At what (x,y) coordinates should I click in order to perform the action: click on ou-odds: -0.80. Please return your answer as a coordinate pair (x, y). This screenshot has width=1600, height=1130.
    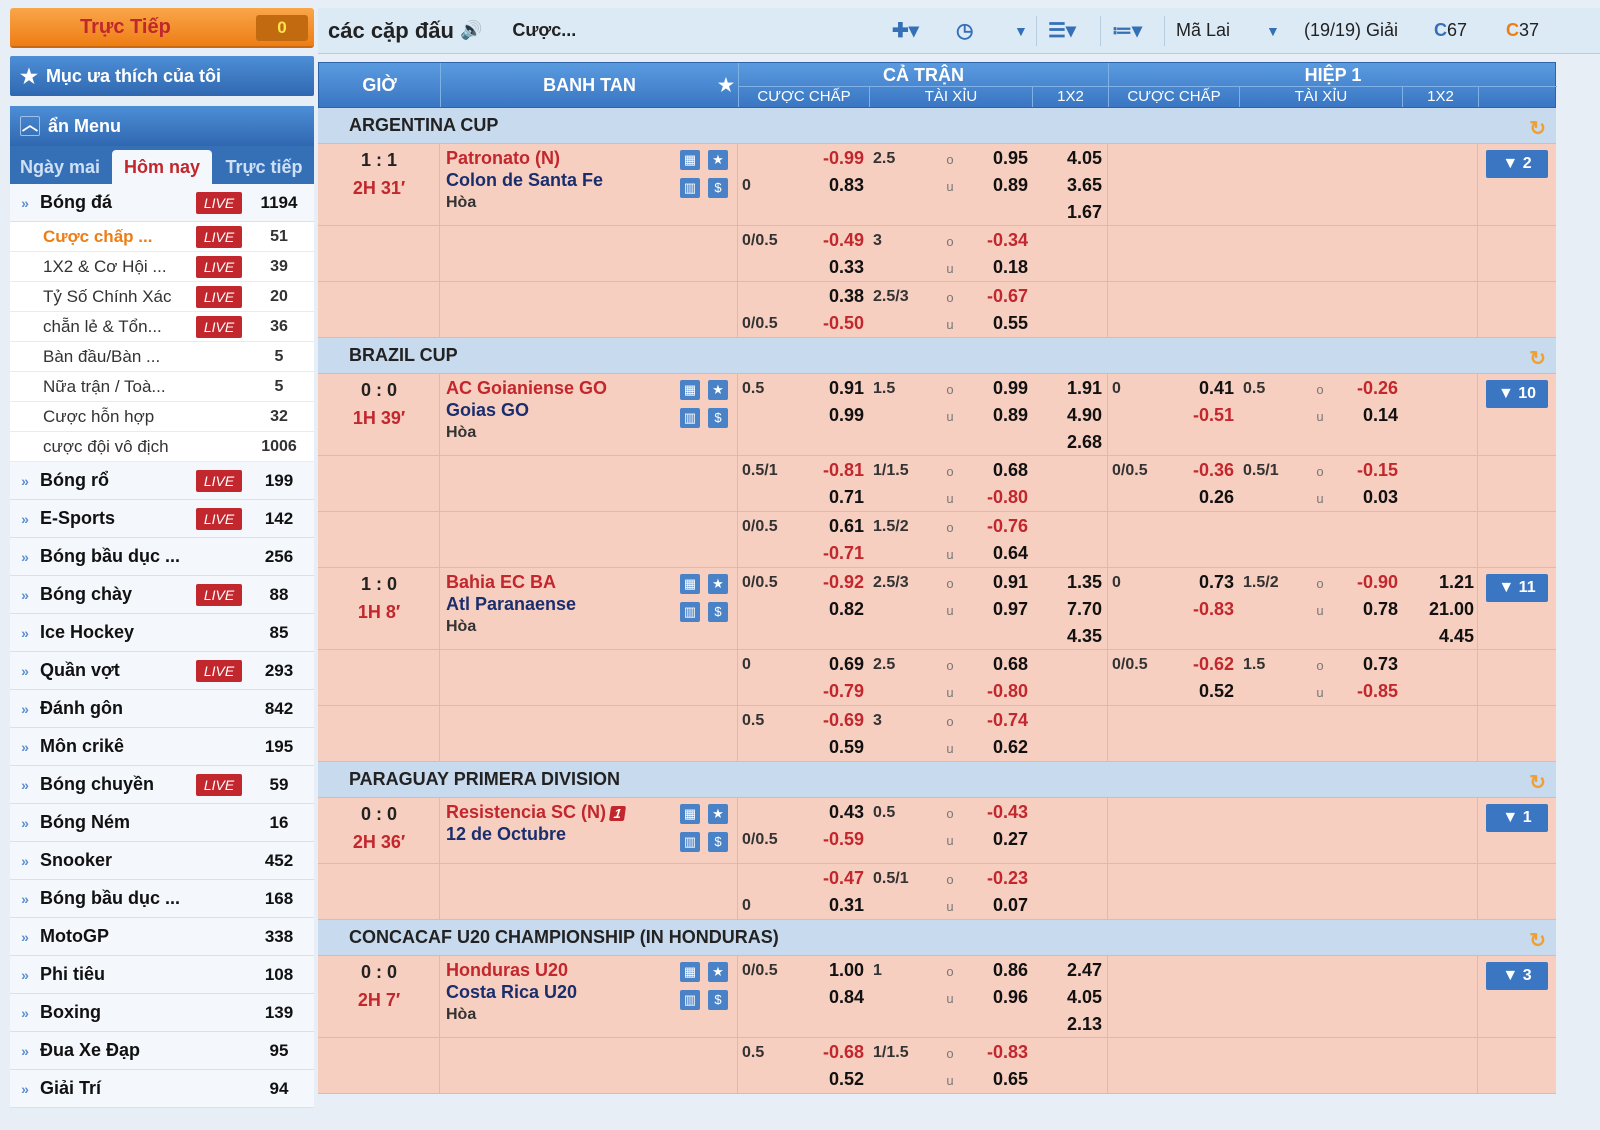
    Looking at the image, I should click on (993, 497).